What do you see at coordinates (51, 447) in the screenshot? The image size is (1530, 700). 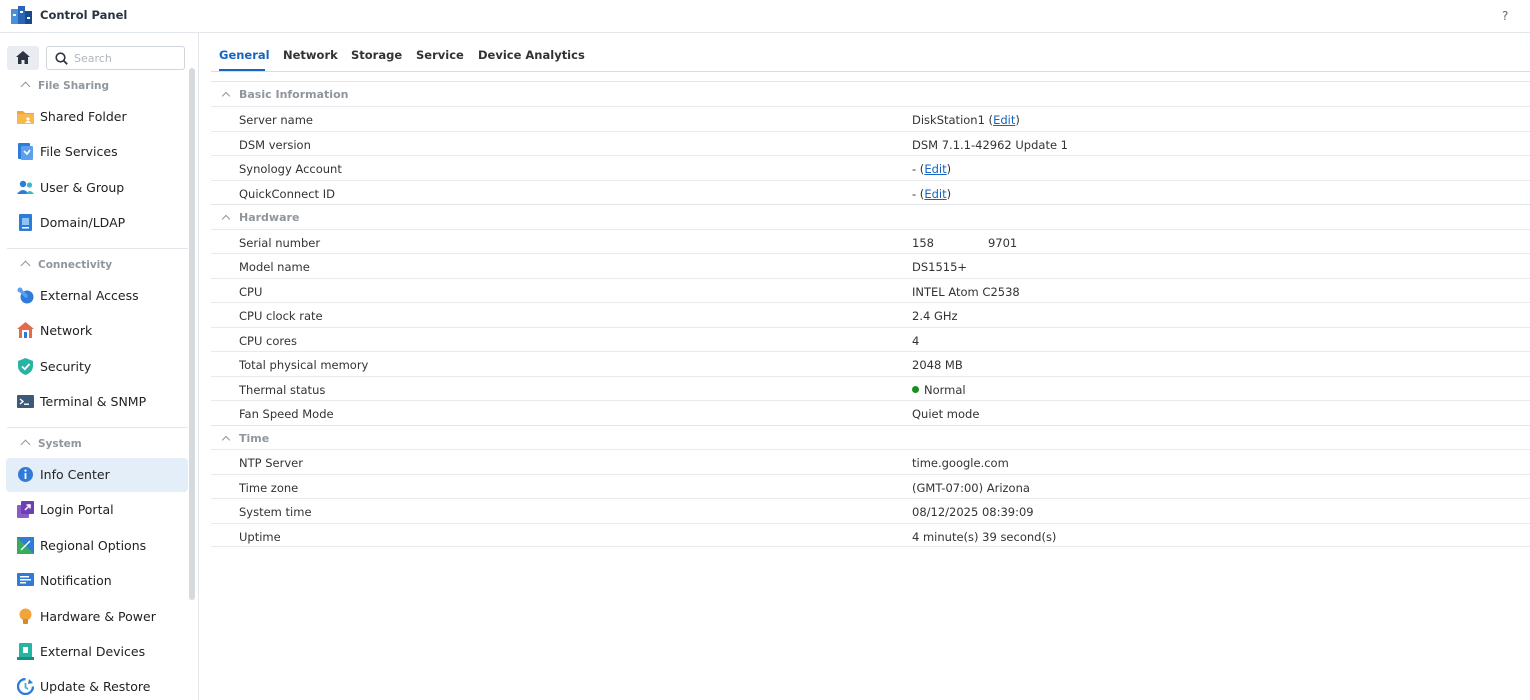 I see `section-header-system: System` at bounding box center [51, 447].